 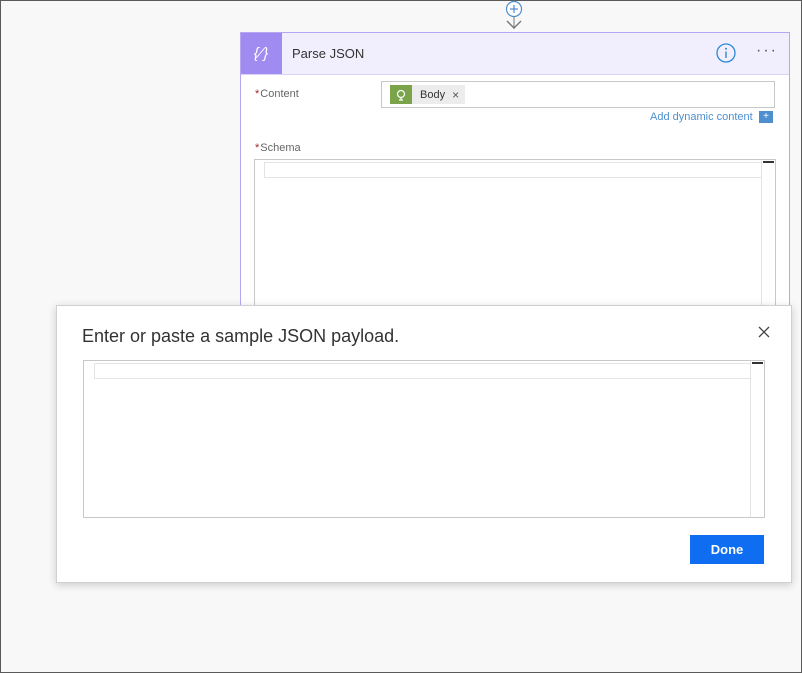 What do you see at coordinates (757, 439) in the screenshot?
I see `editor-scrollbar` at bounding box center [757, 439].